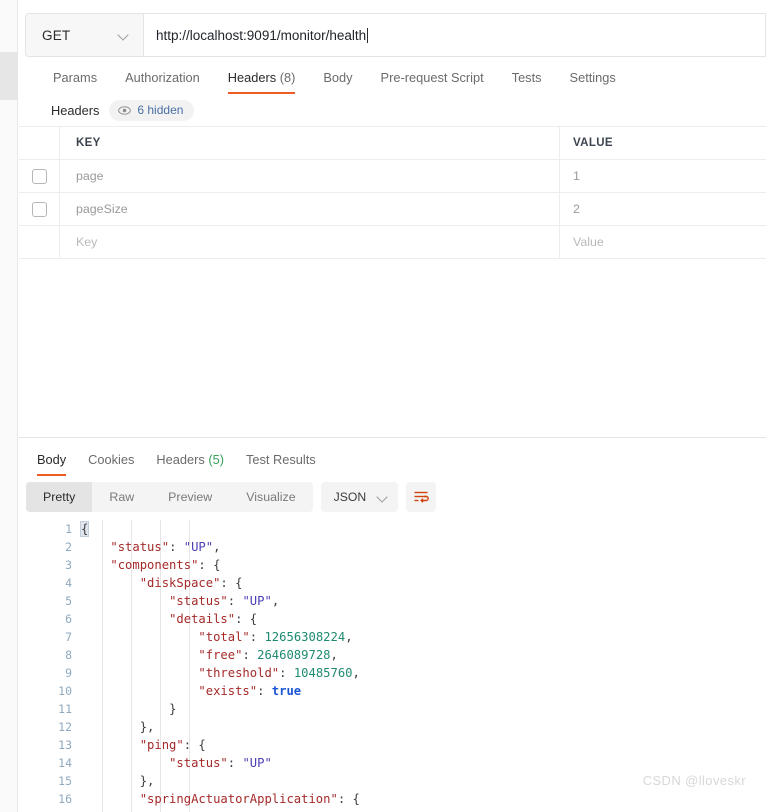 The height and width of the screenshot is (812, 766). I want to click on http-method-select: GET, so click(84, 35).